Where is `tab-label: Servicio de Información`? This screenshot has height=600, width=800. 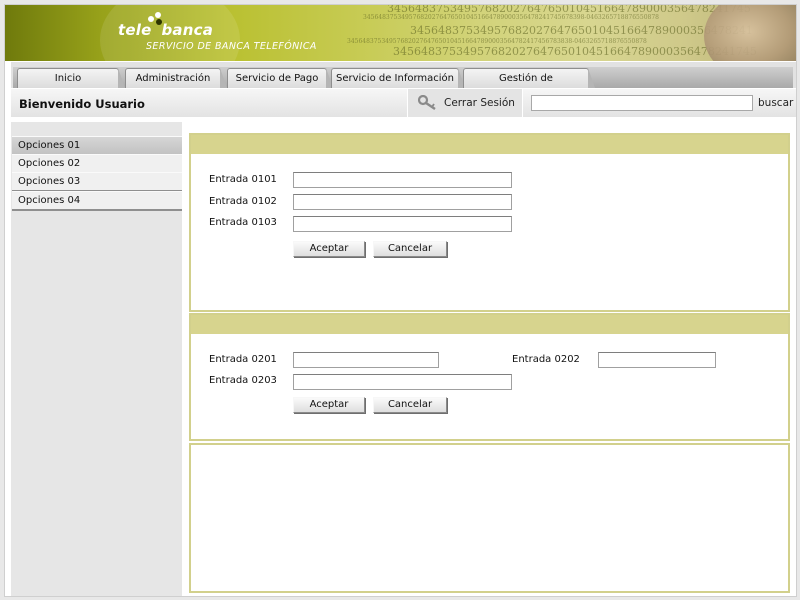 tab-label: Servicio de Información is located at coordinates (395, 78).